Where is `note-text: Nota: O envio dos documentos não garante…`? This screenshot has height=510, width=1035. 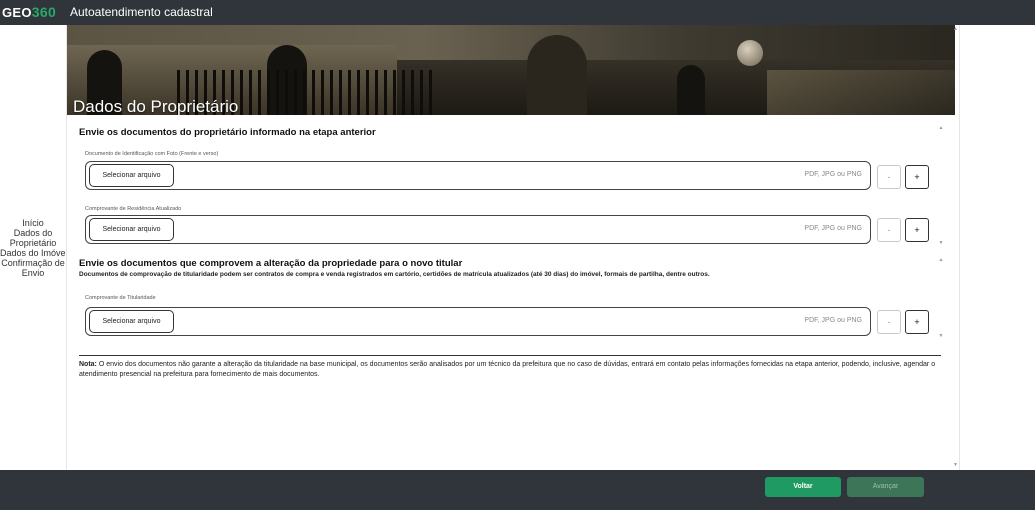 note-text: Nota: O envio dos documentos não garante… is located at coordinates (510, 369).